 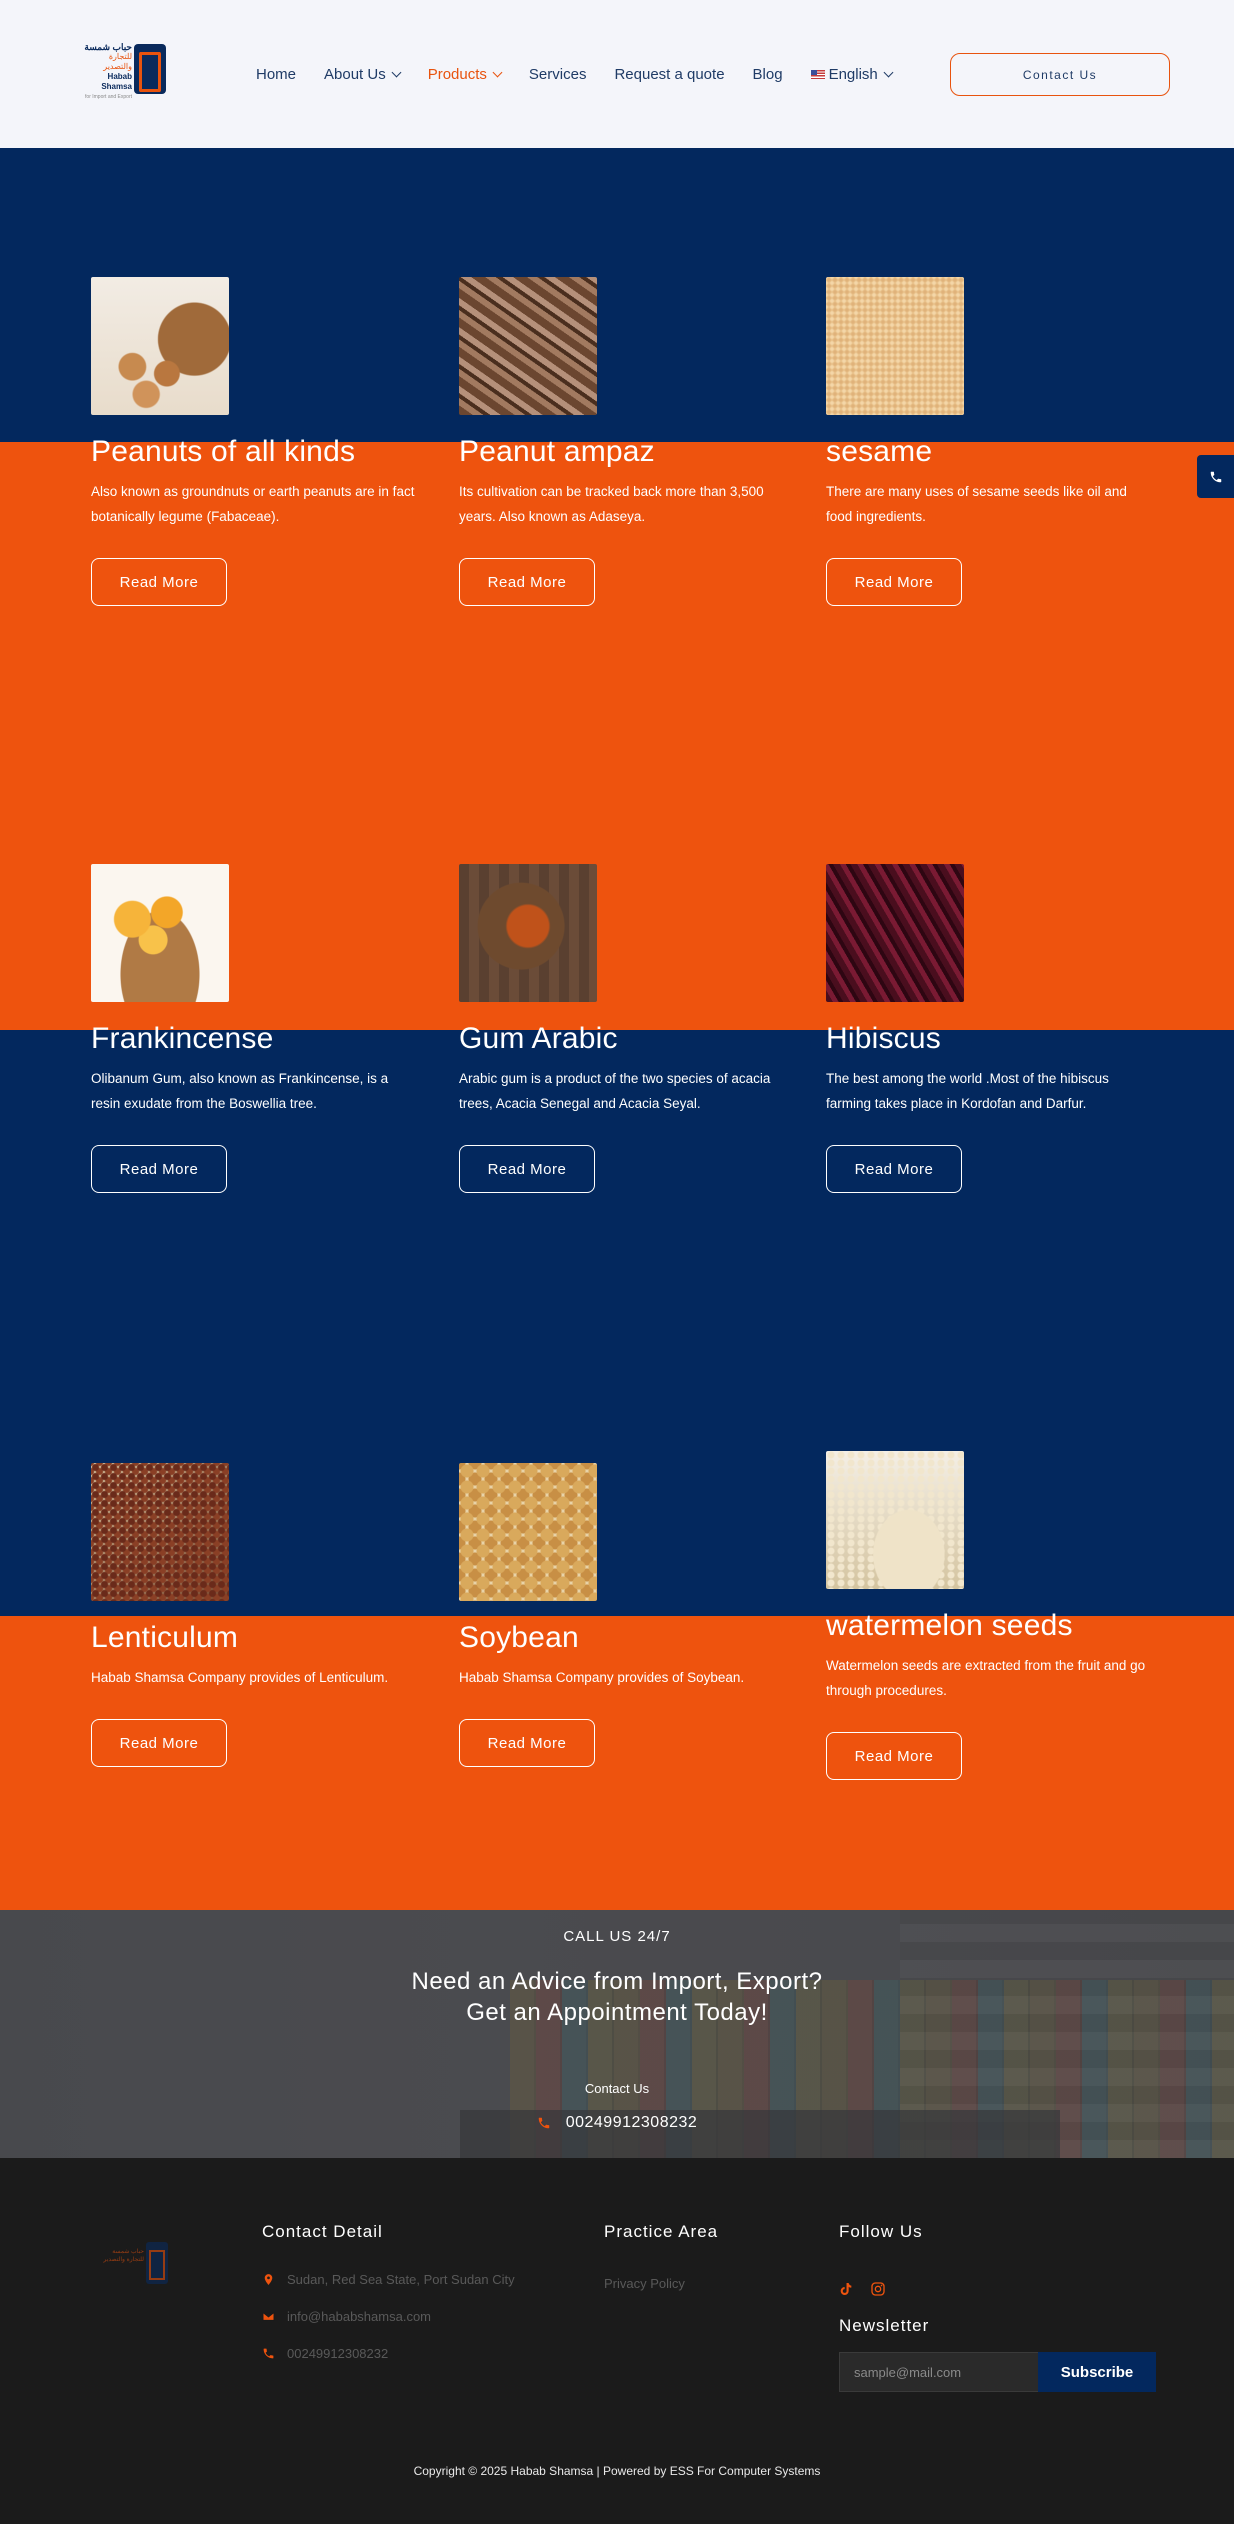 What do you see at coordinates (359, 2316) in the screenshot?
I see `footer-email-text: info@hababshamsa.com` at bounding box center [359, 2316].